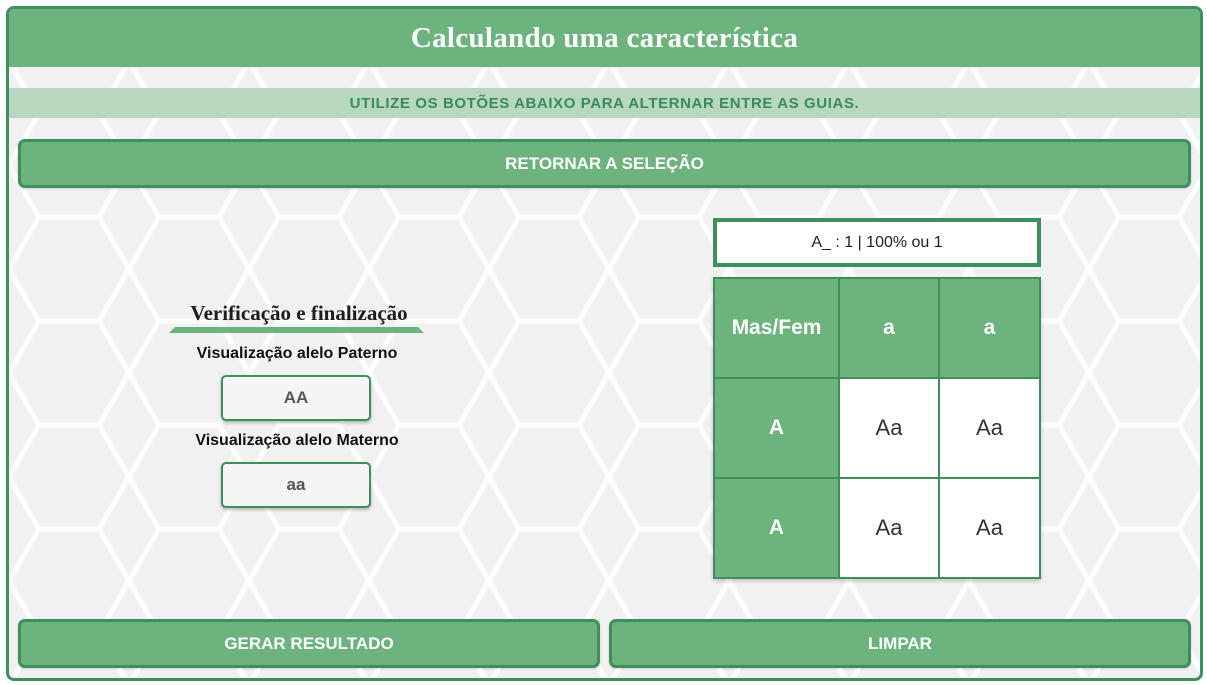 The image size is (1207, 685). What do you see at coordinates (299, 313) in the screenshot?
I see `verification-title: Verificação e finalização` at bounding box center [299, 313].